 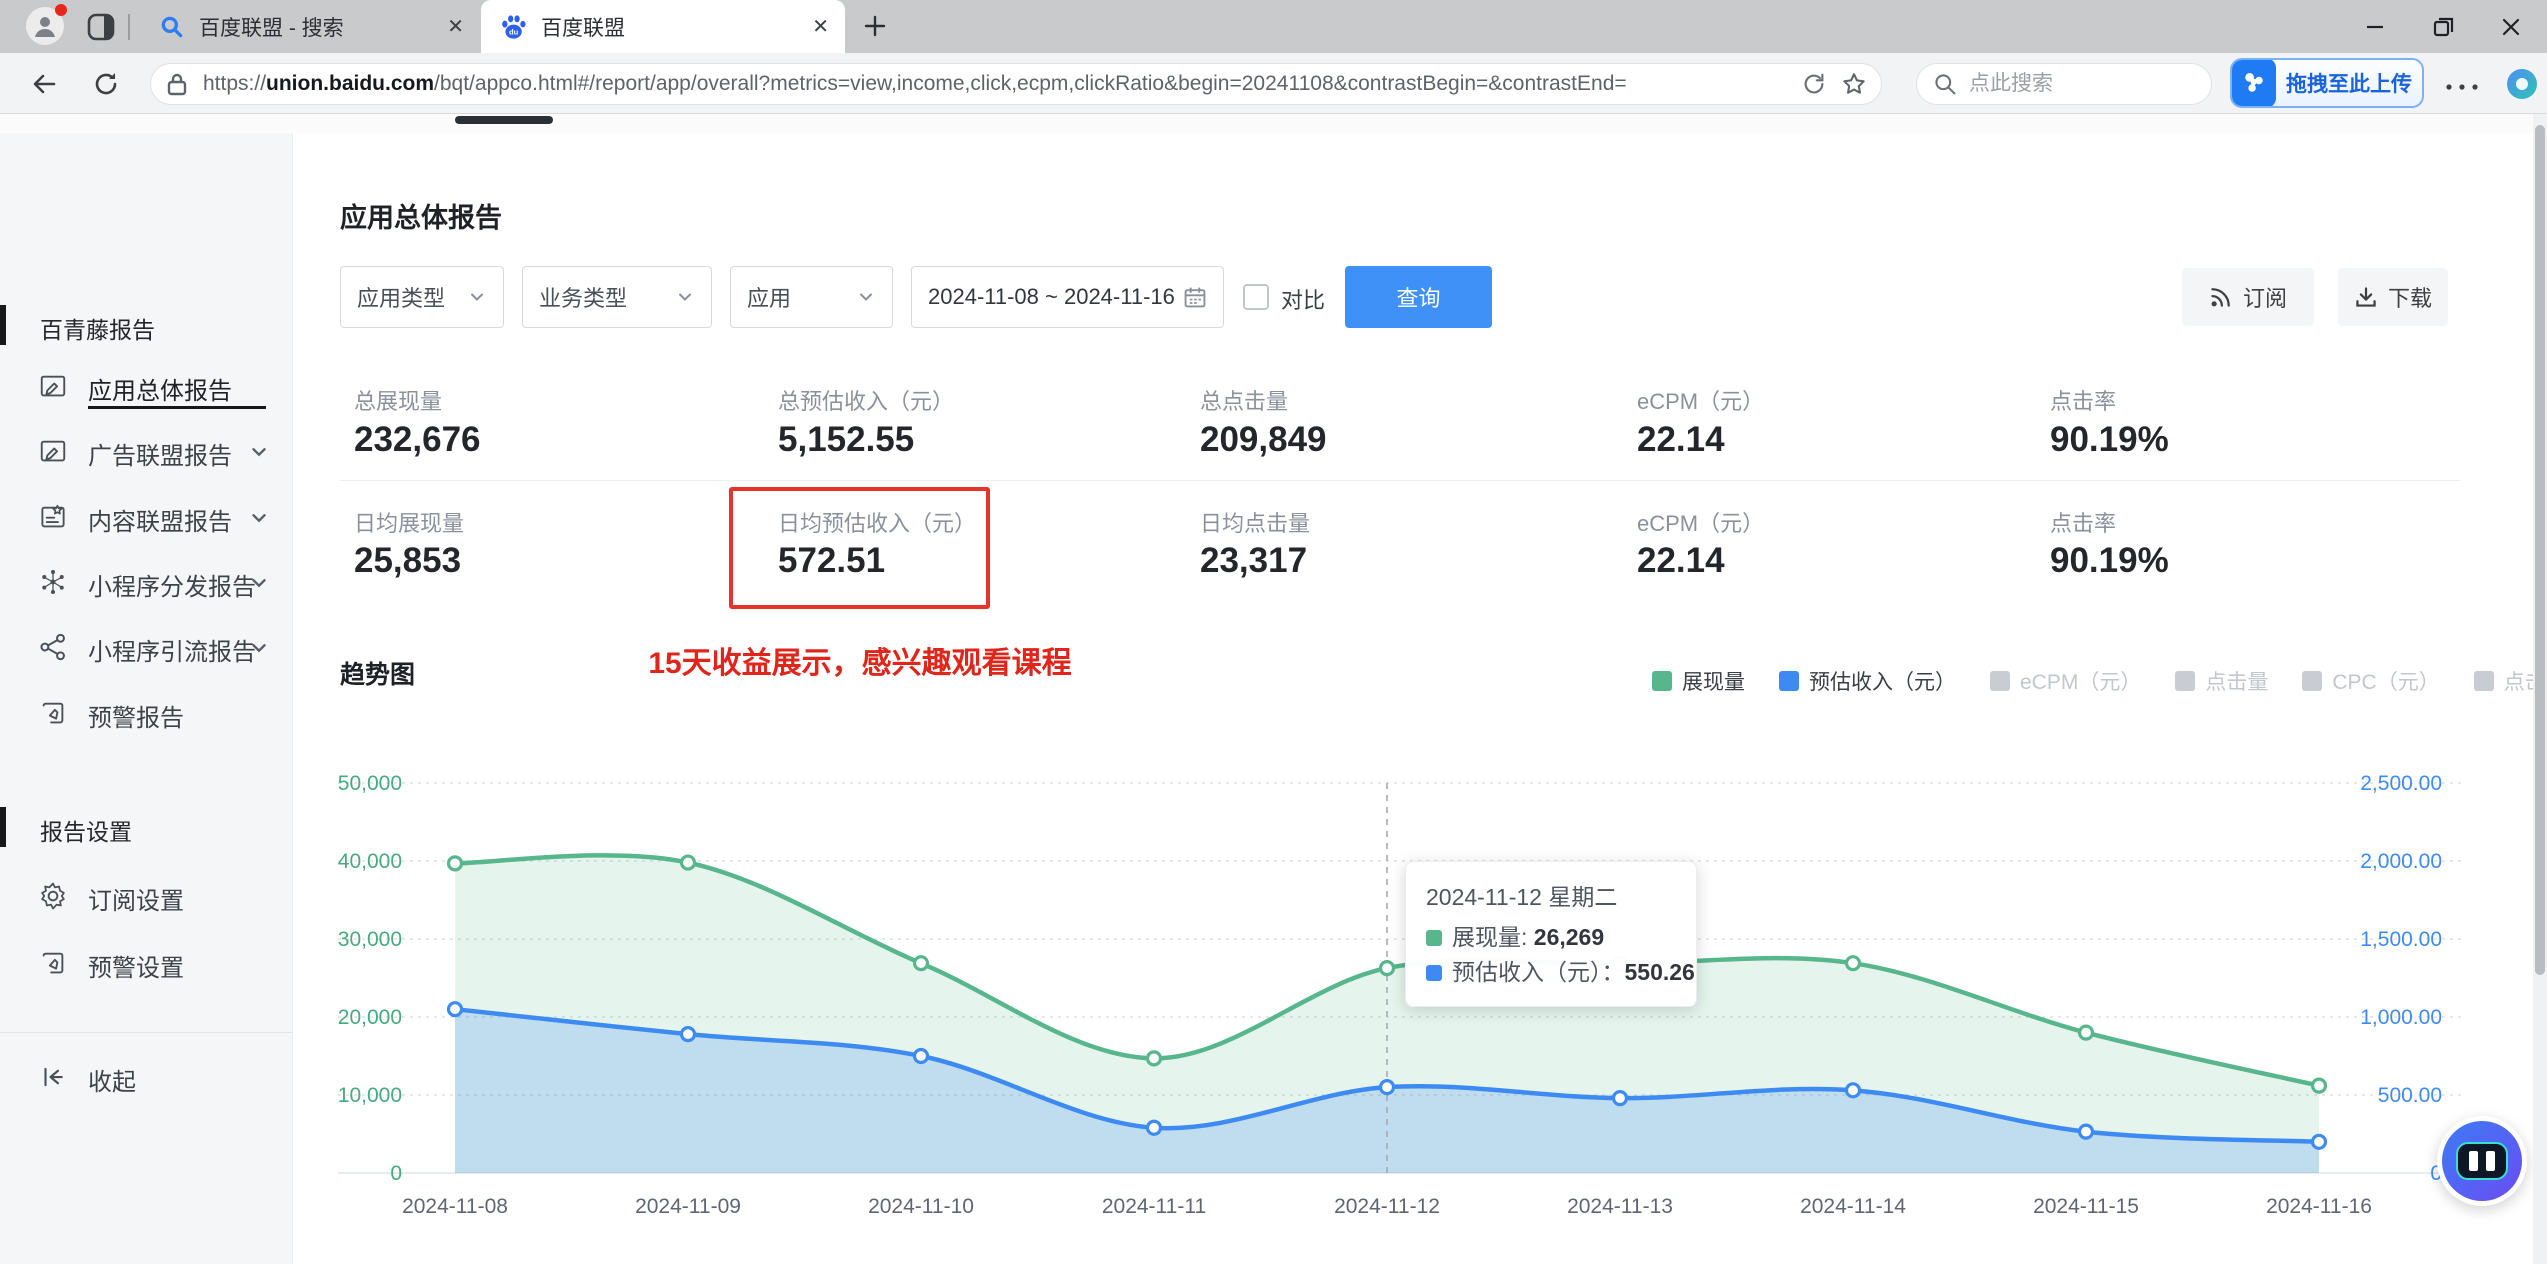 What do you see at coordinates (2540, 550) in the screenshot?
I see `scrollbar-thumb` at bounding box center [2540, 550].